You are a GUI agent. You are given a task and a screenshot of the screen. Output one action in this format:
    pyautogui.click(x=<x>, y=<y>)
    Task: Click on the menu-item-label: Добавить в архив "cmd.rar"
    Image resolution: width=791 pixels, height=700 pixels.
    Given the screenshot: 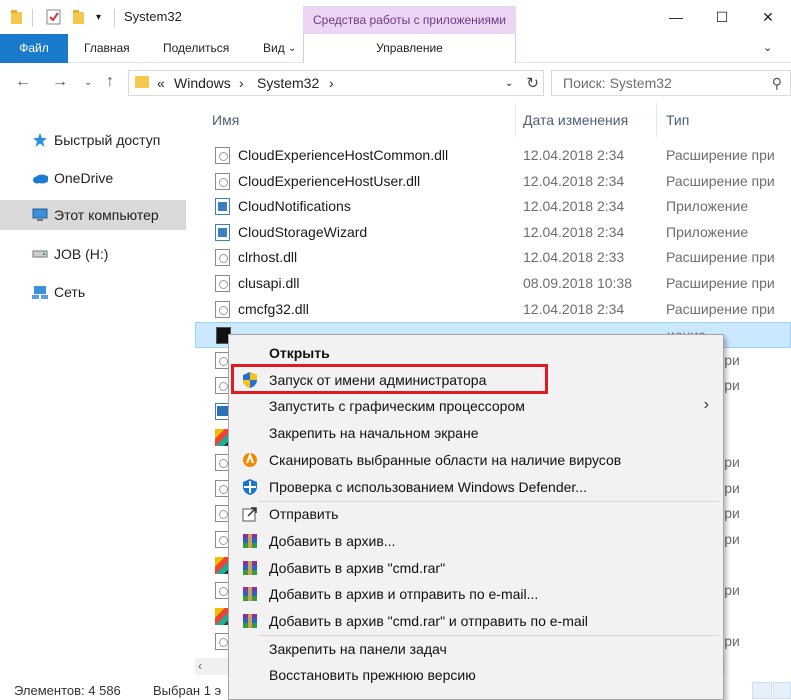 What is the action you would take?
    pyautogui.click(x=357, y=567)
    